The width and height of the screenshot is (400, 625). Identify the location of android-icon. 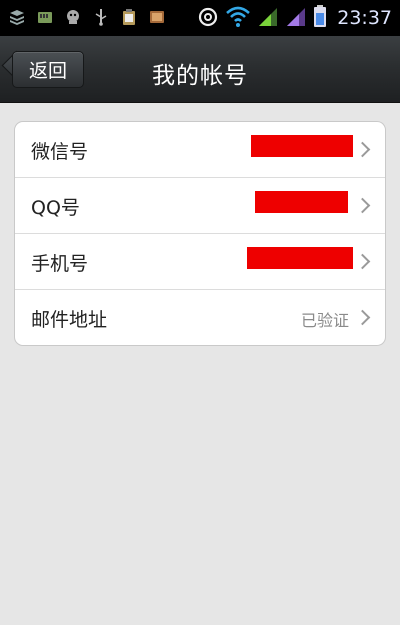
(73, 17).